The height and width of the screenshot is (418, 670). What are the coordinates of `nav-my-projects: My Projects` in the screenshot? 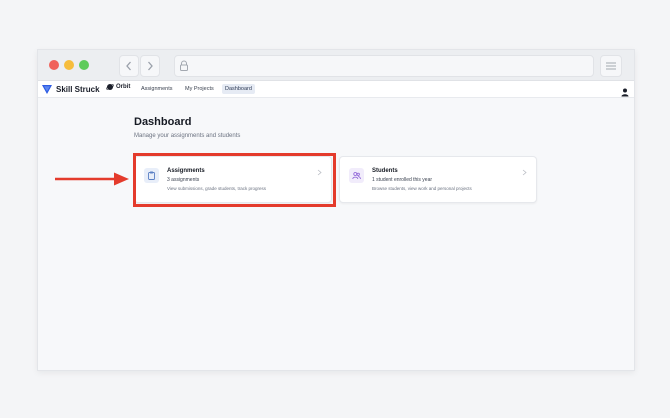 It's located at (199, 89).